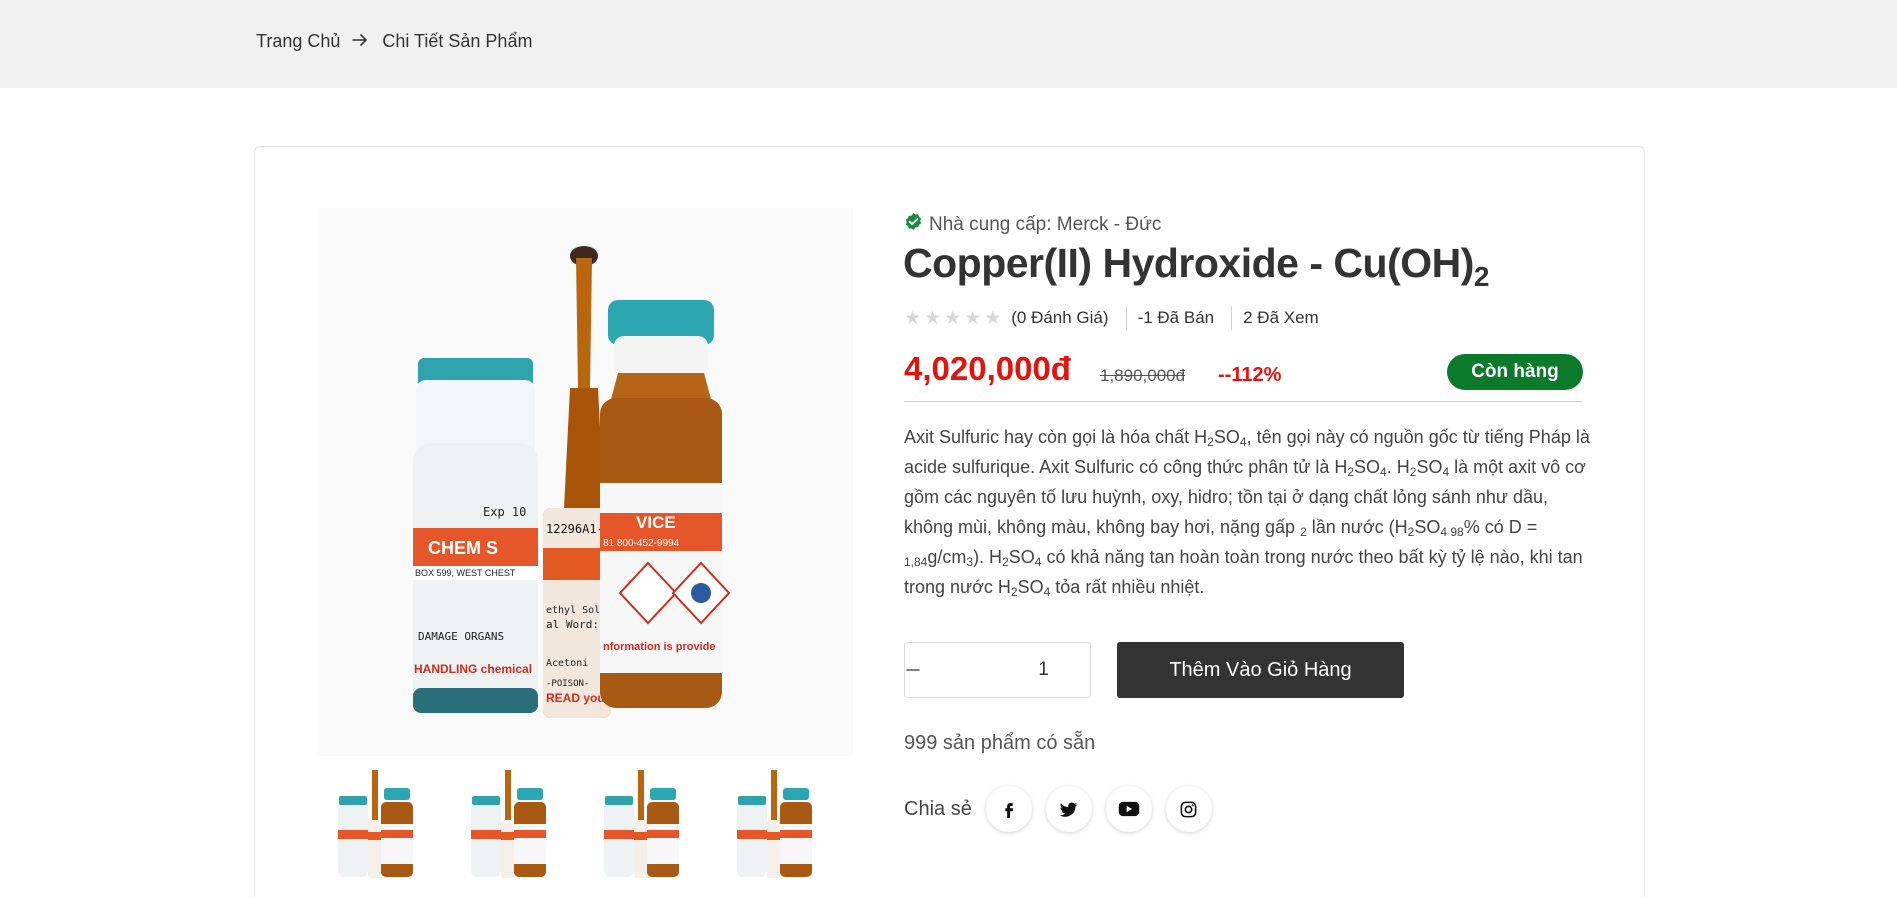  I want to click on available-stock: 999 sản phẩm có sẵn, so click(1000, 743).